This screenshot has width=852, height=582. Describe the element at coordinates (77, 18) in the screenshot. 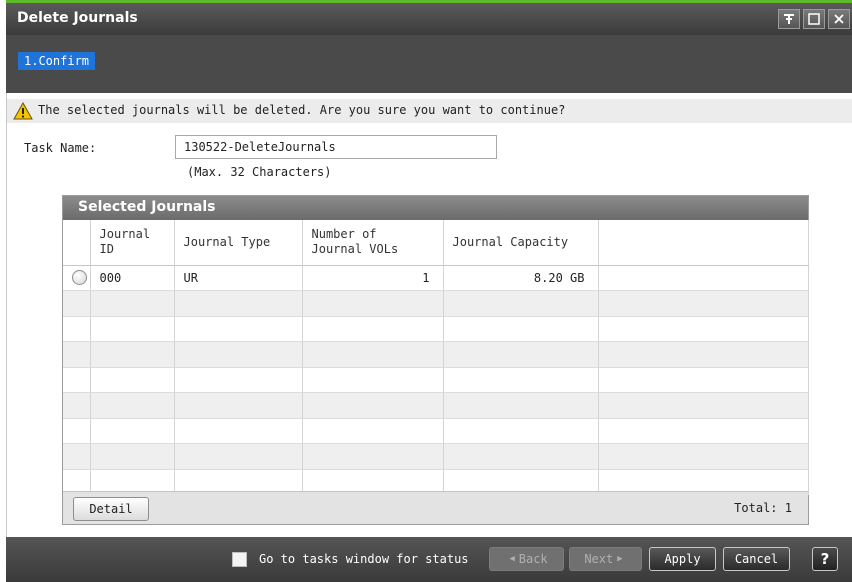

I see `dialog-title: Delete Journals` at that location.